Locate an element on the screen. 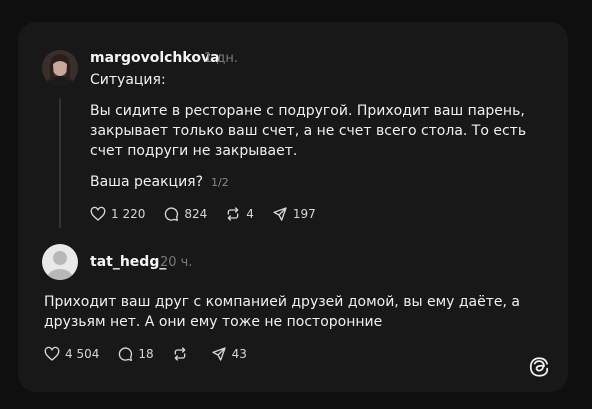 The height and width of the screenshot is (409, 592). reply-count: 824 is located at coordinates (196, 214).